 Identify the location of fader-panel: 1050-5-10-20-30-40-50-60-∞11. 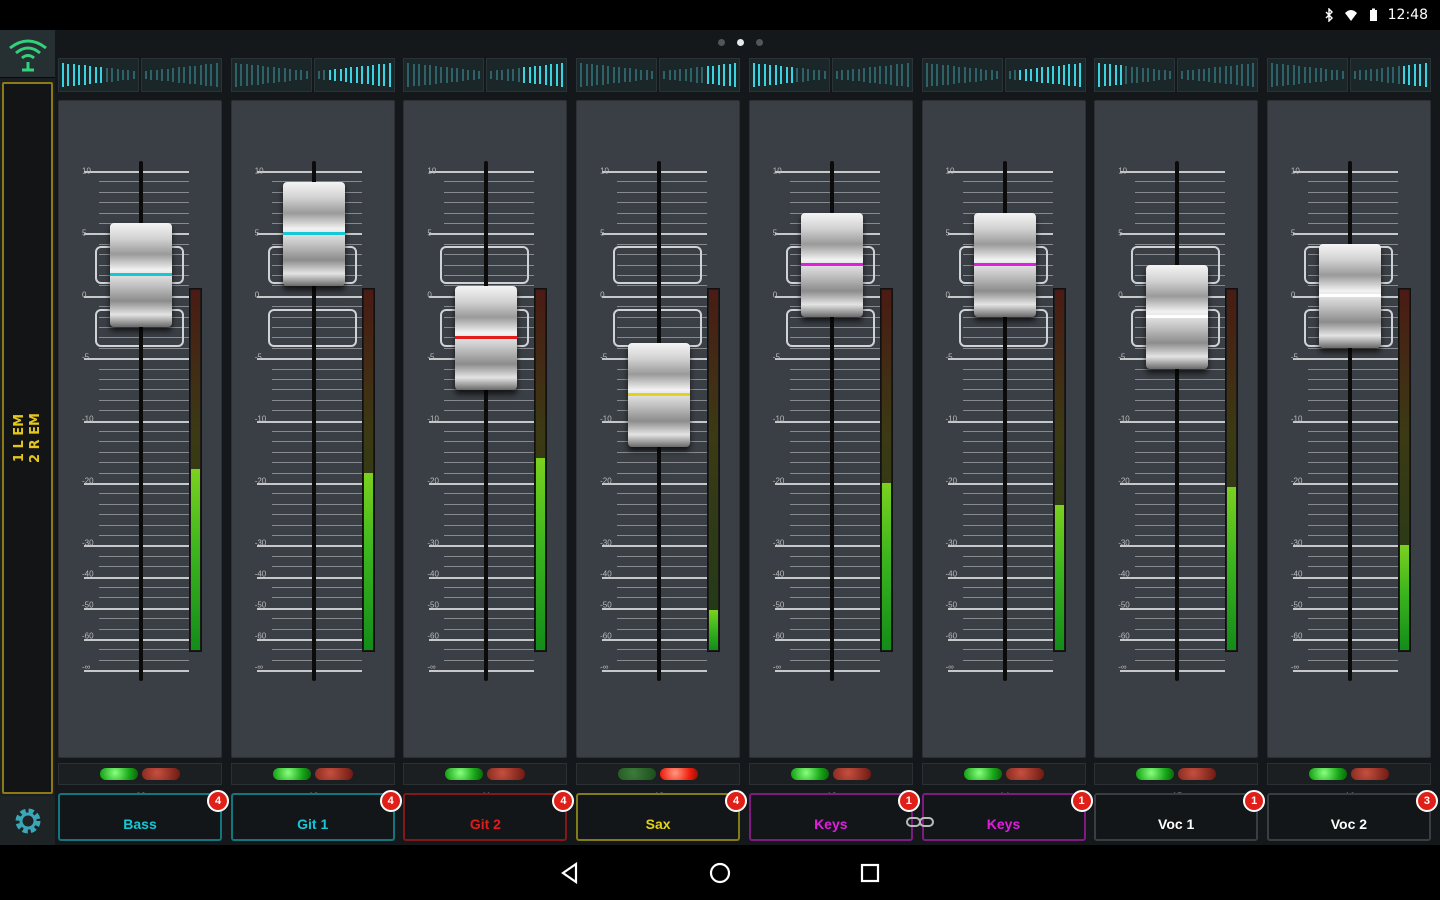
(485, 450).